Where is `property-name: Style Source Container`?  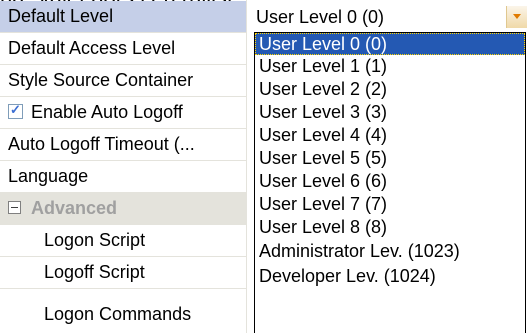
property-name: Style Source Container is located at coordinates (123, 80).